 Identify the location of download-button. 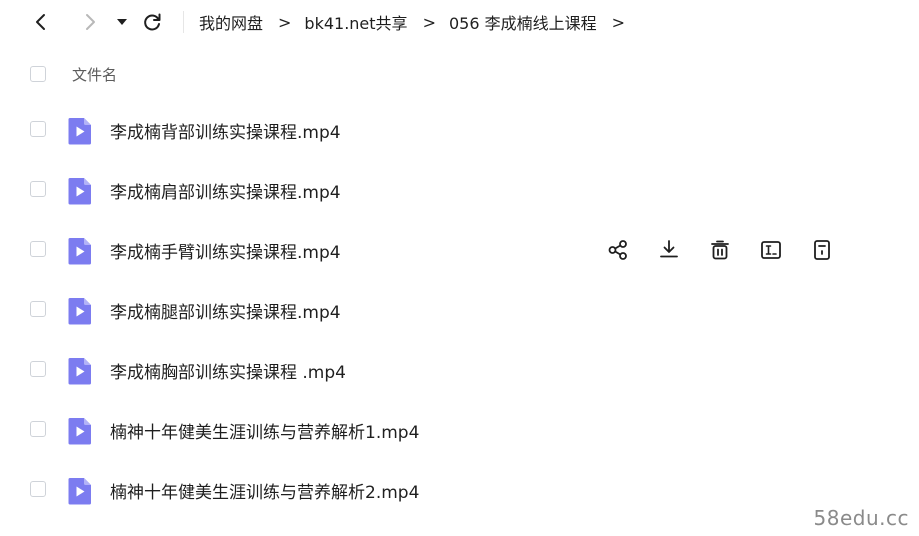
(669, 250).